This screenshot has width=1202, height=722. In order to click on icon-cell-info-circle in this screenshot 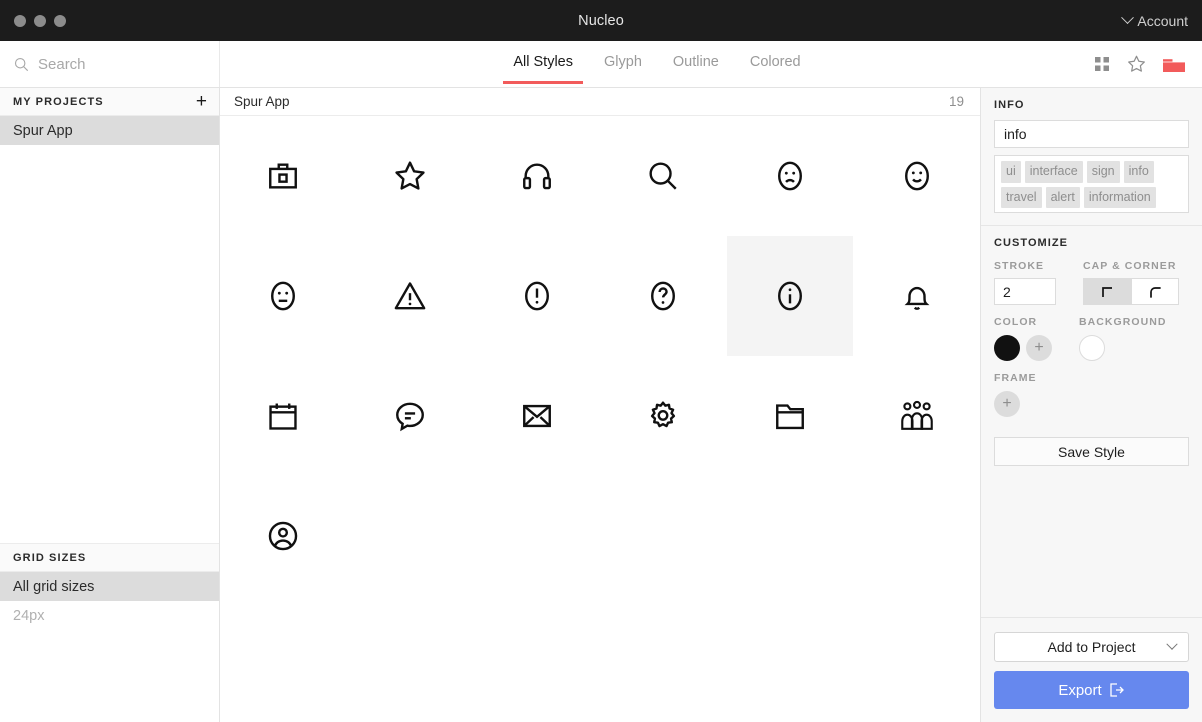, I will do `click(790, 296)`.